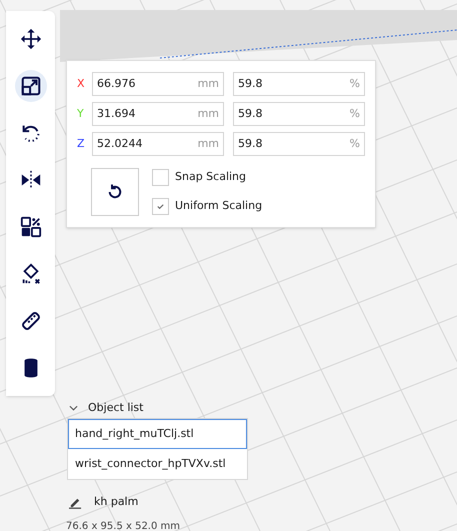 This screenshot has height=531, width=457. What do you see at coordinates (124, 525) in the screenshot?
I see `job-dimensions: 76.6 x 95.5 x 52.0 mm` at bounding box center [124, 525].